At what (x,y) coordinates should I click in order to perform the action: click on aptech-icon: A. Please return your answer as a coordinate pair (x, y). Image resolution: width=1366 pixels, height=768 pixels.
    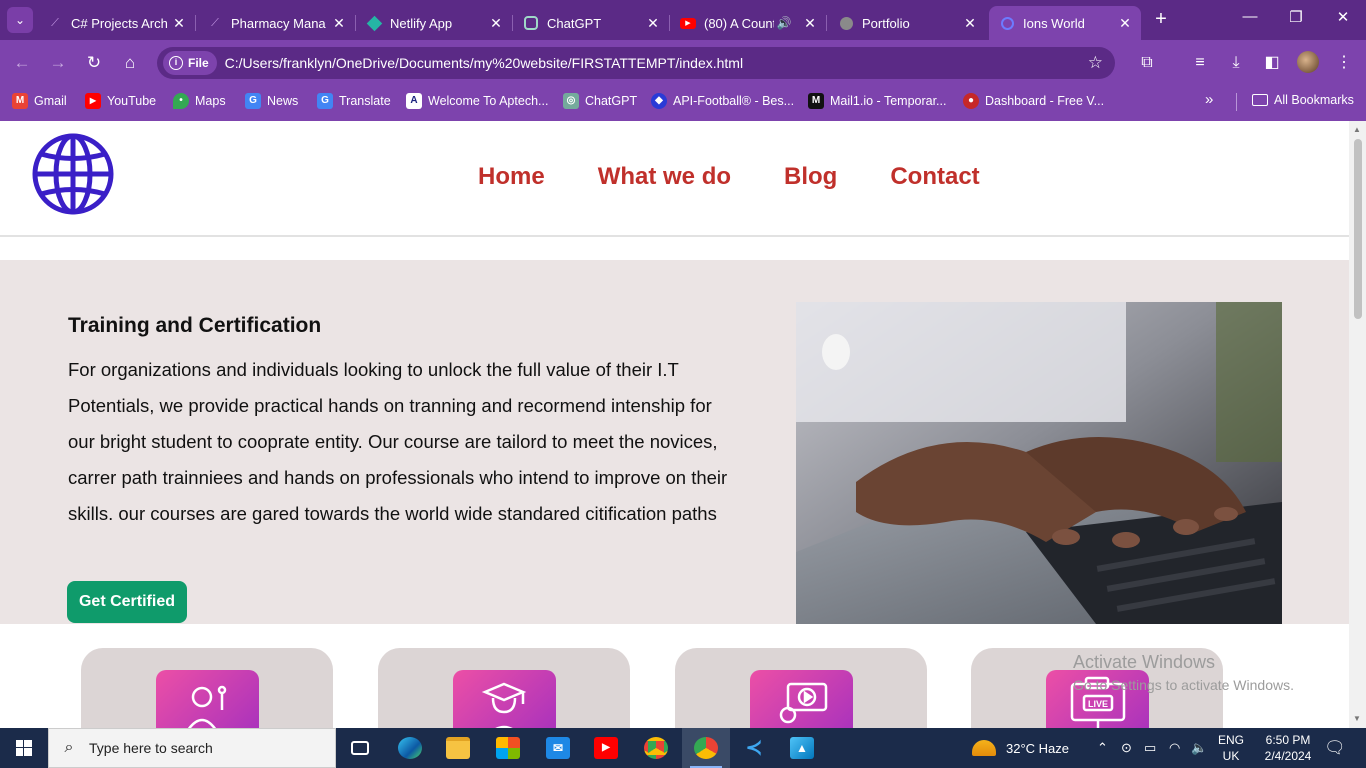
    Looking at the image, I should click on (414, 101).